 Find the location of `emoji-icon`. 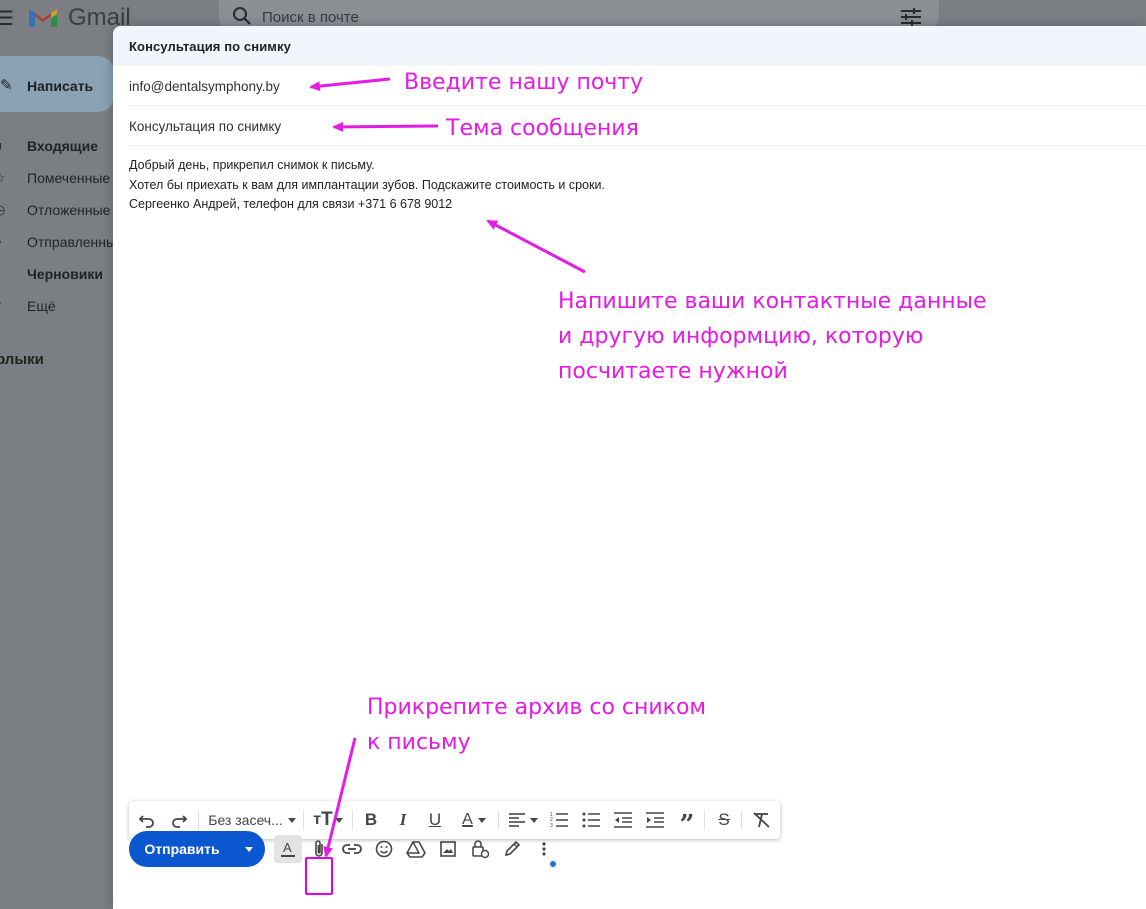

emoji-icon is located at coordinates (384, 849).